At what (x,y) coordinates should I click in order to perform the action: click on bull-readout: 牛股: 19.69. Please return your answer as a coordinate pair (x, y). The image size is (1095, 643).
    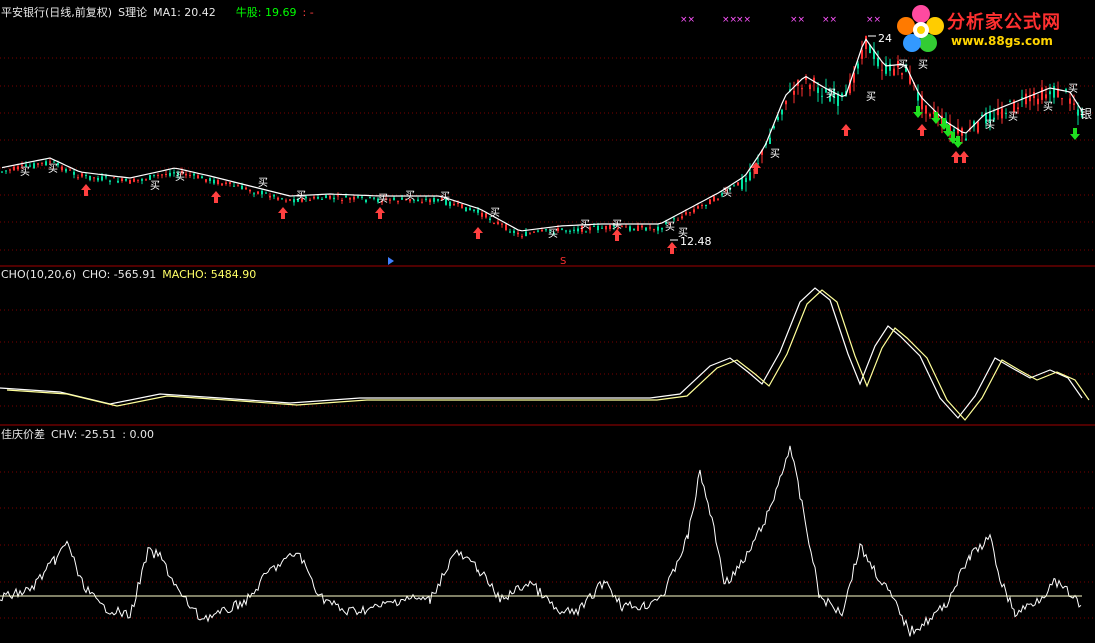
    Looking at the image, I should click on (266, 12).